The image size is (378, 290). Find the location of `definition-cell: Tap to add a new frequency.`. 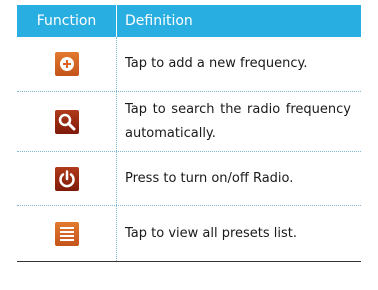

definition-cell: Tap to add a new frequency. is located at coordinates (239, 64).